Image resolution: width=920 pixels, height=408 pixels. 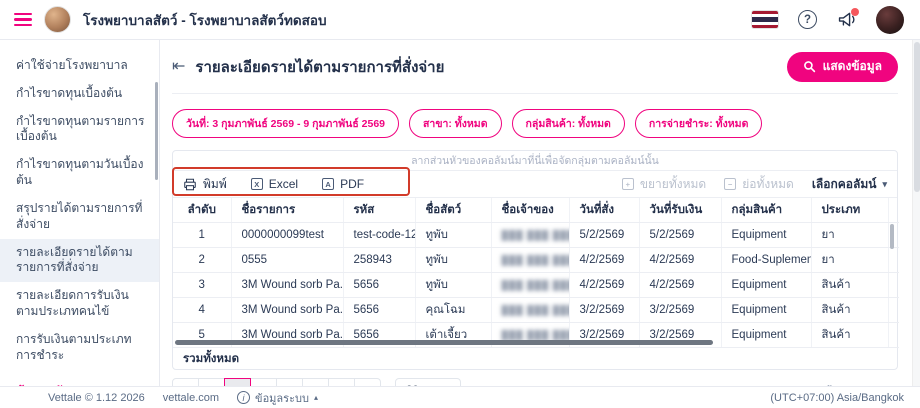 What do you see at coordinates (892, 236) in the screenshot?
I see `table-vertical-scrollbar` at bounding box center [892, 236].